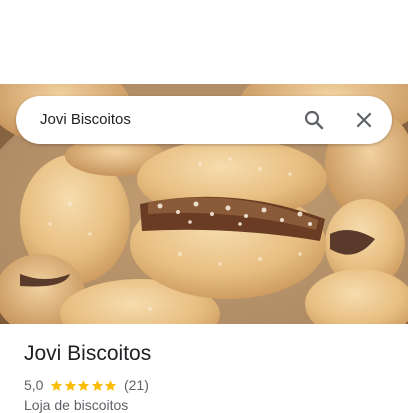 The image size is (408, 413). I want to click on close-icon, so click(364, 120).